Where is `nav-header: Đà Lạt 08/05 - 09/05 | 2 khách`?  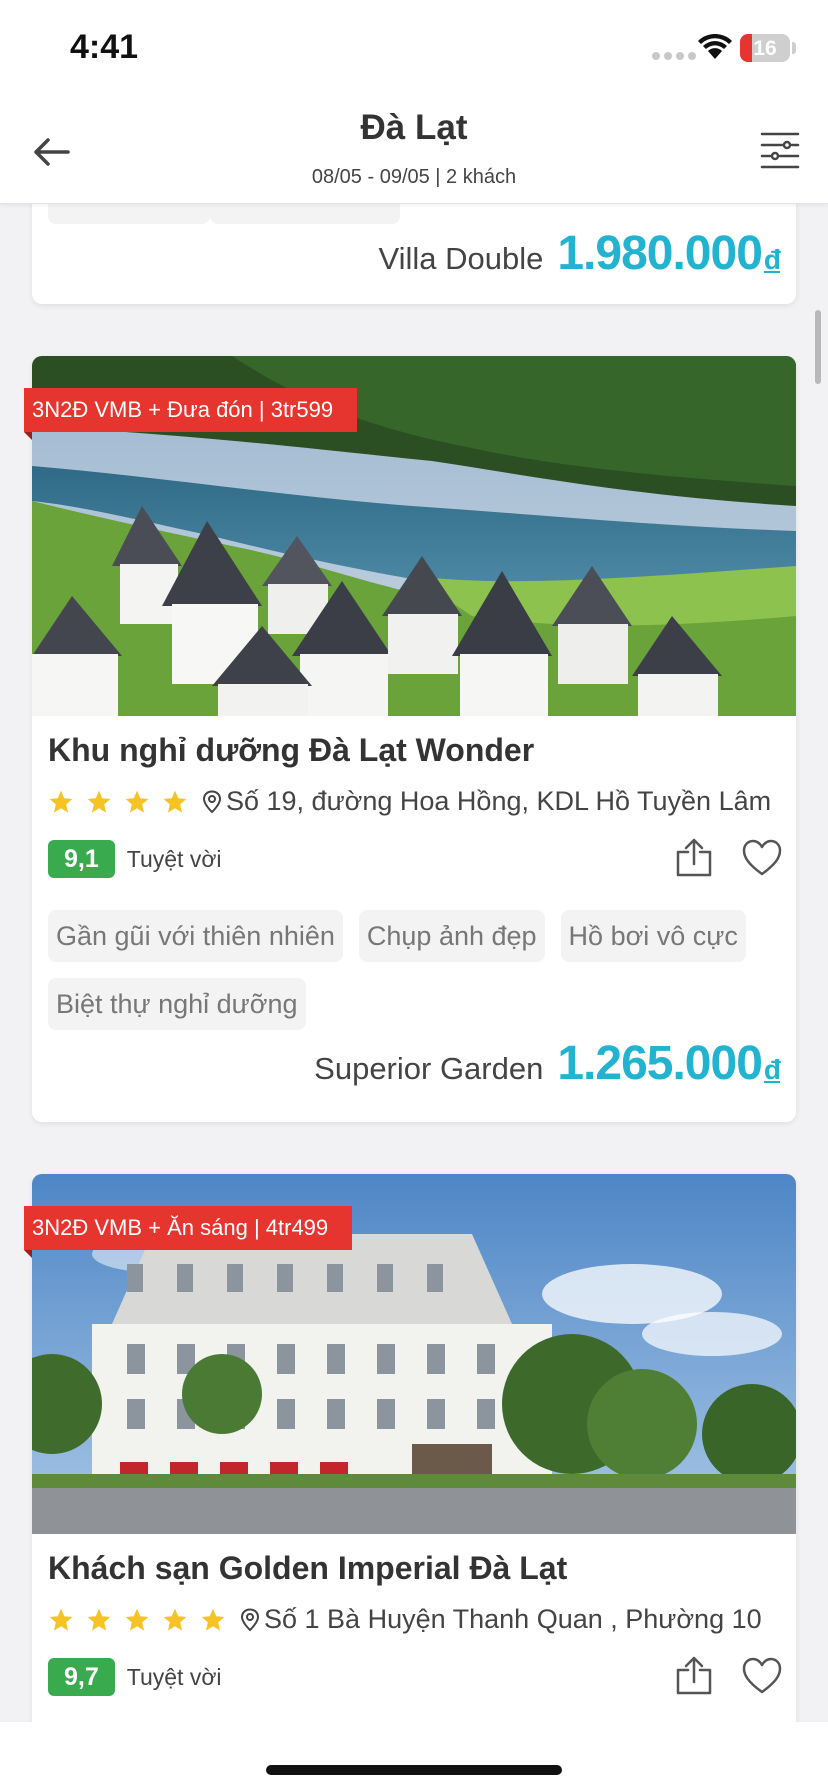 nav-header: Đà Lạt 08/05 - 09/05 | 2 khách is located at coordinates (414, 152).